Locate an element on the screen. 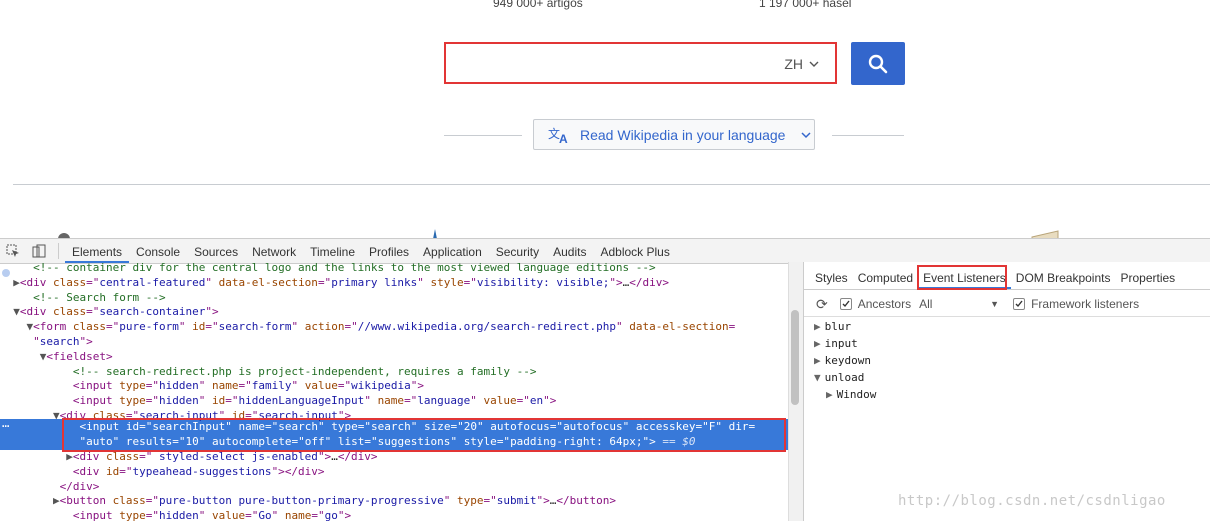  read-in-your-language-label: Read Wikipedia in your language is located at coordinates (683, 134).